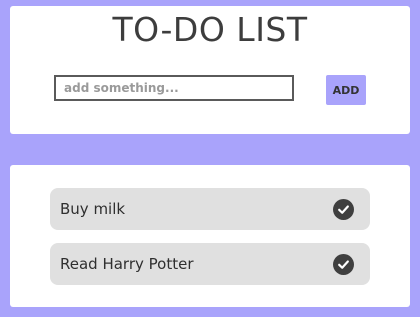 This screenshot has height=317, width=420. What do you see at coordinates (127, 264) in the screenshot?
I see `todo-item-label: Read Harry Potter` at bounding box center [127, 264].